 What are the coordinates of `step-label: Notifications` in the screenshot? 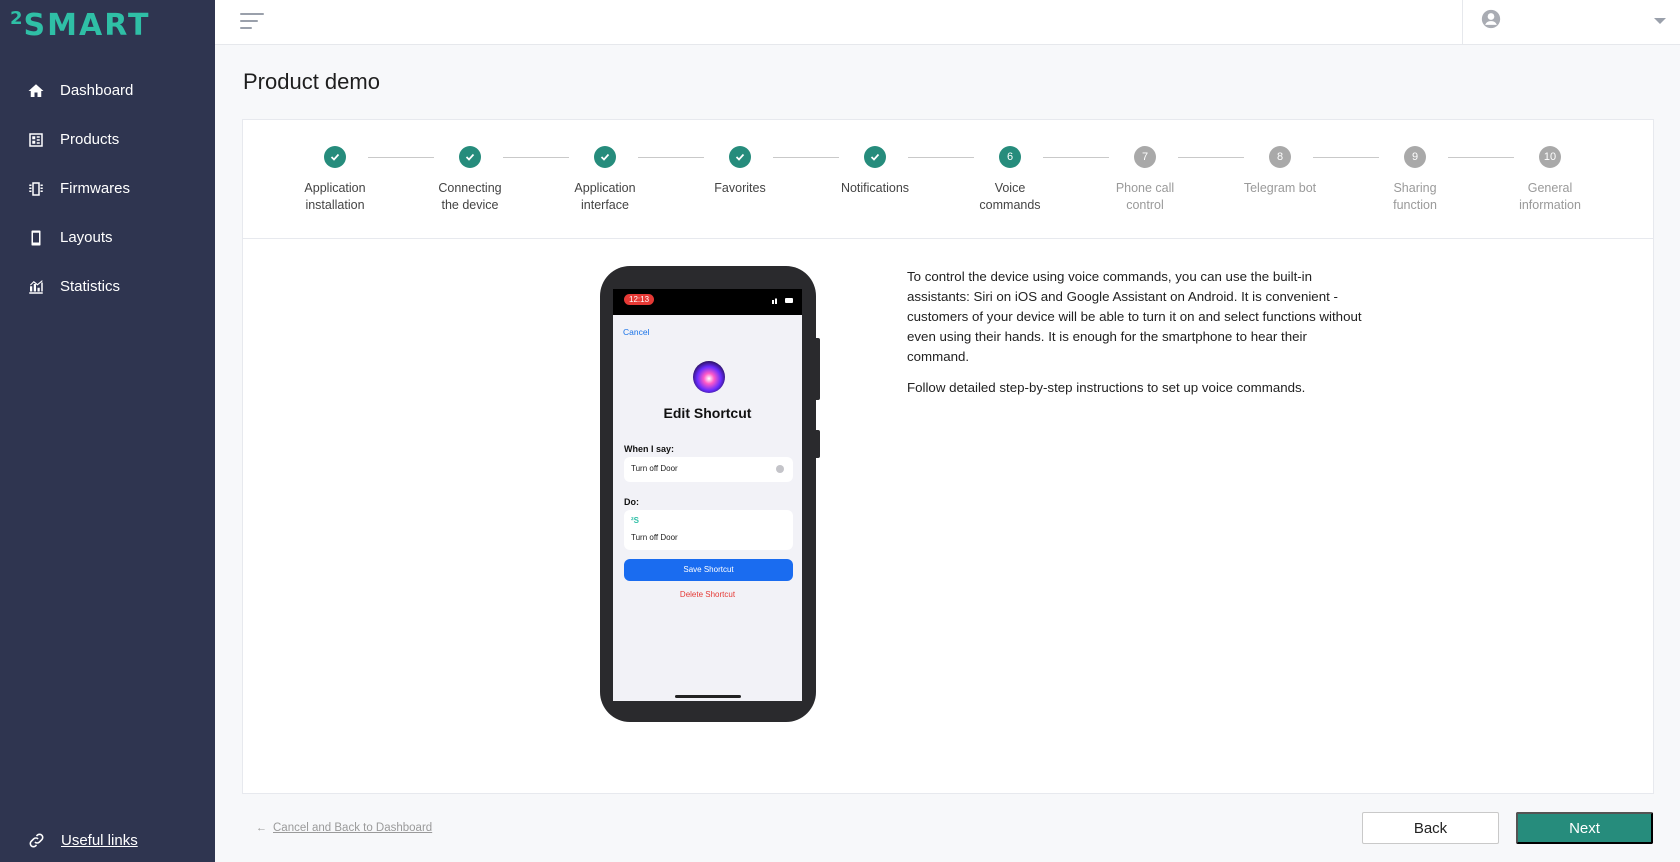 It's located at (875, 188).